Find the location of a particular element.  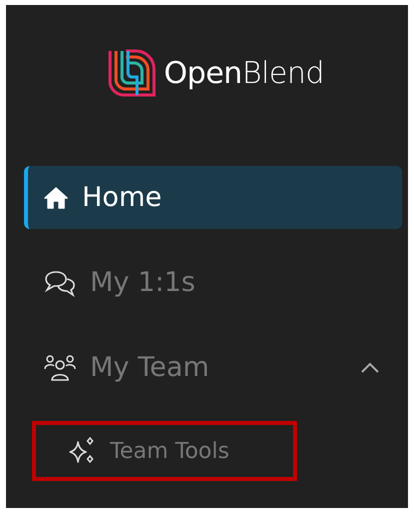

nav-group: My Team is located at coordinates (213, 367).